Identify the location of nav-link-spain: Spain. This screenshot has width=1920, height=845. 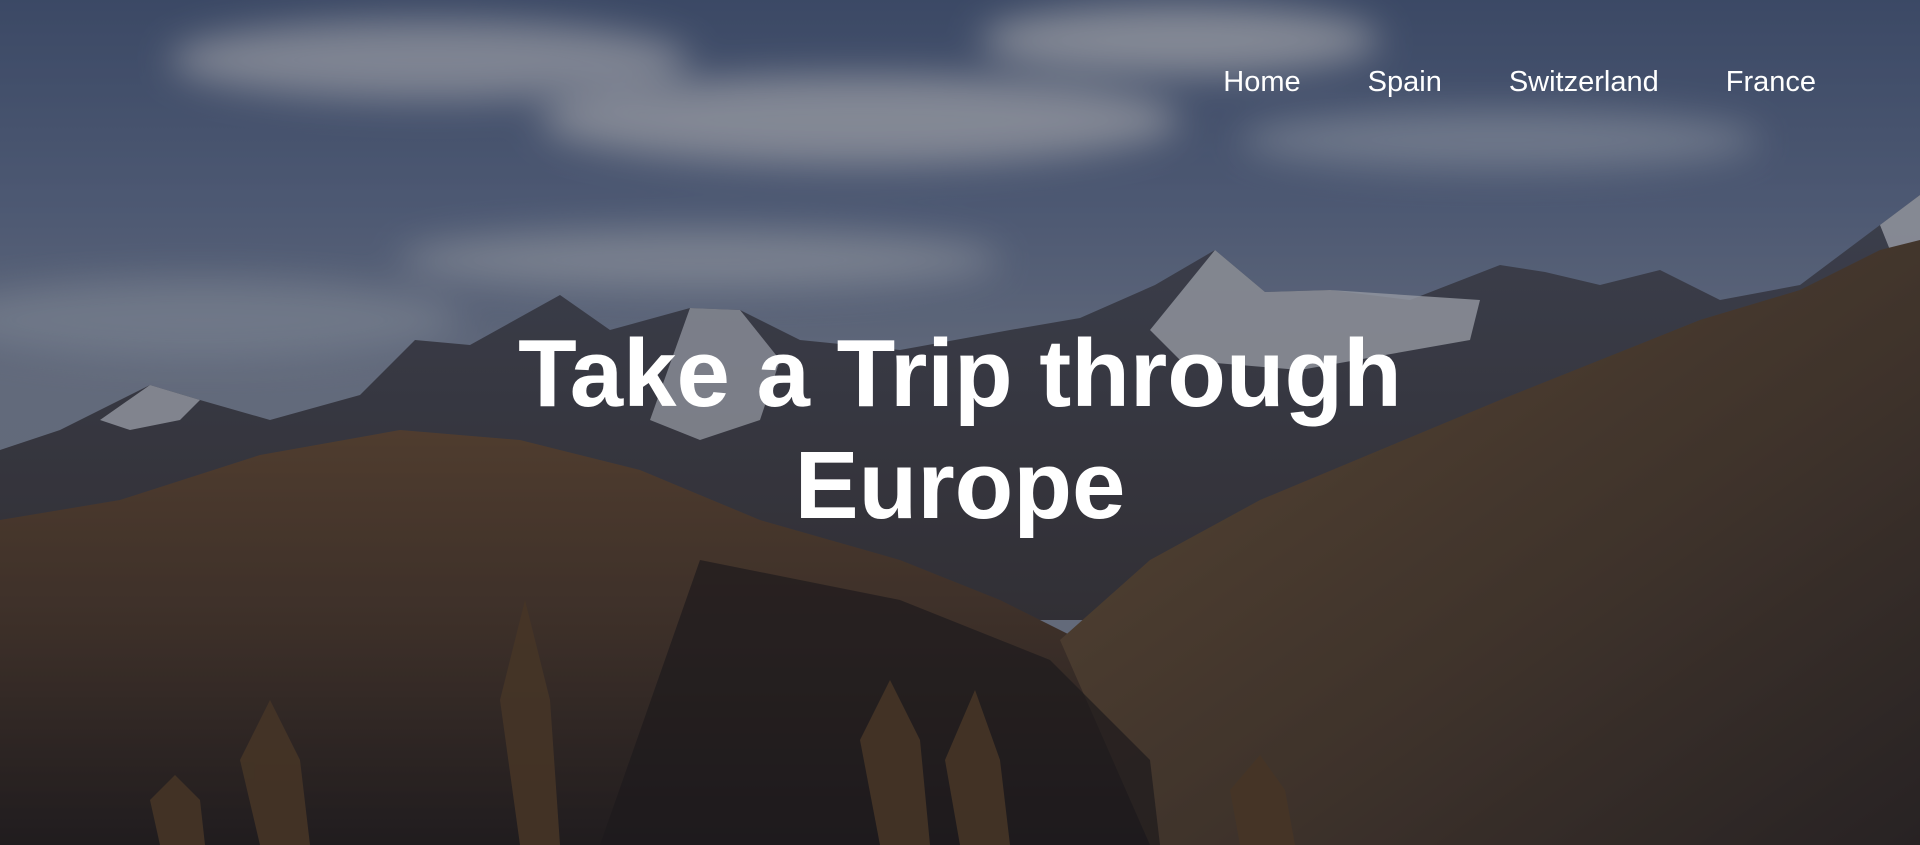
(1405, 82).